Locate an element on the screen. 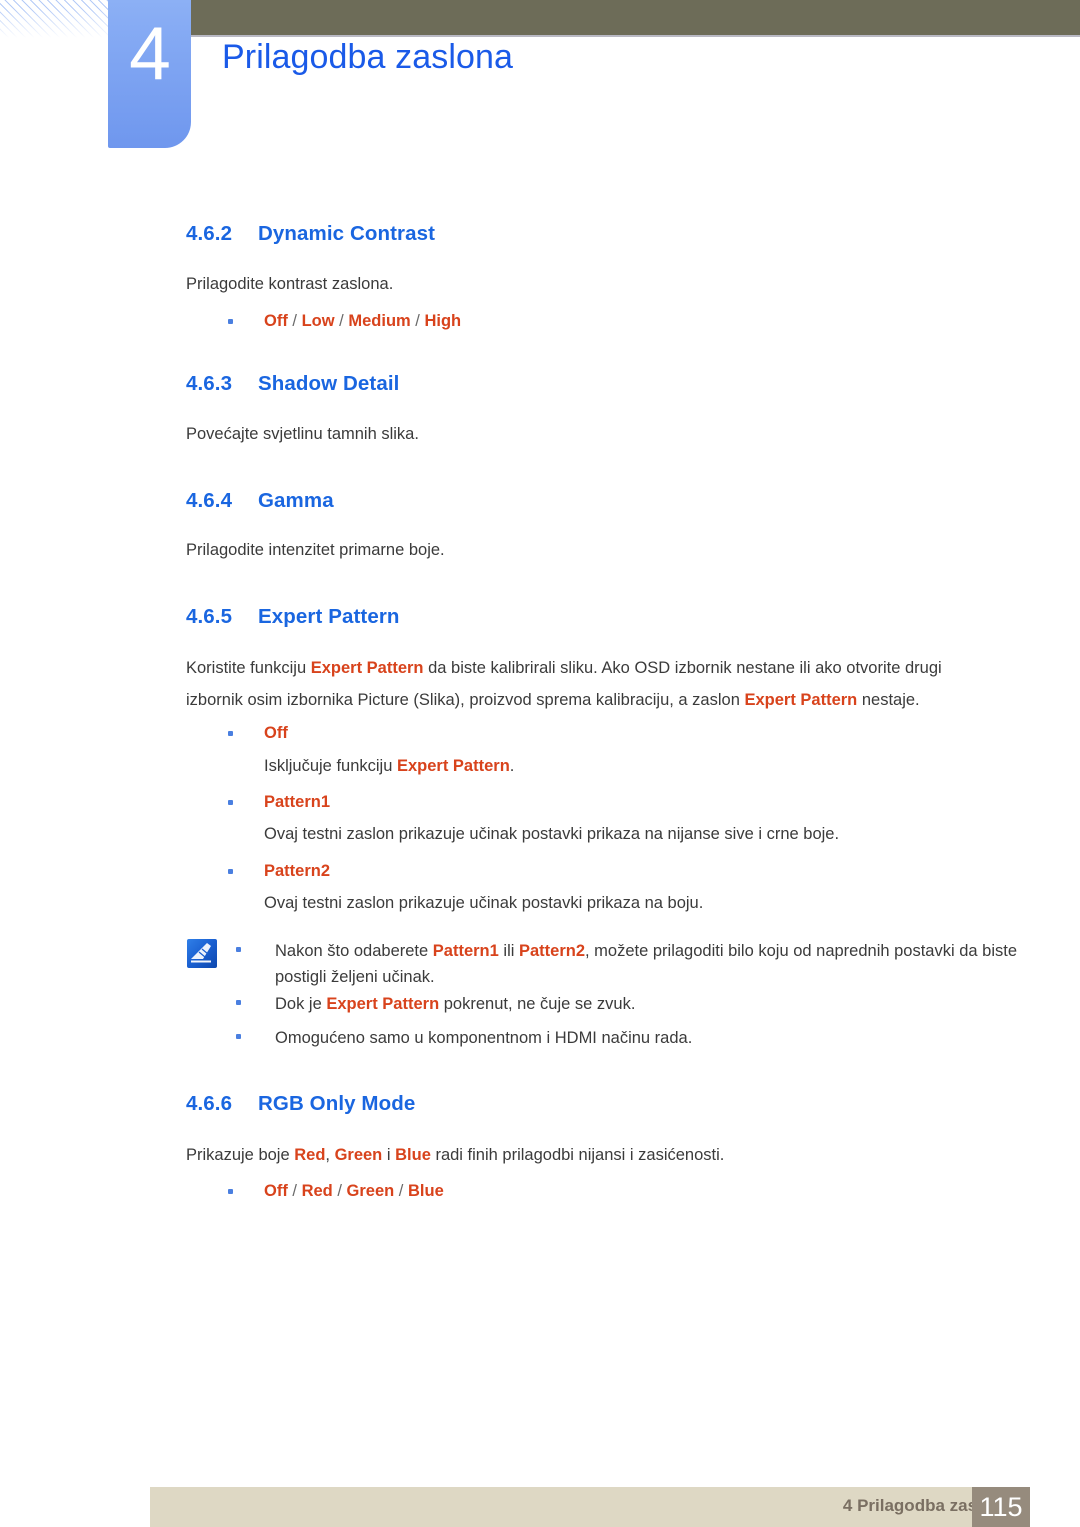 This screenshot has width=1080, height=1527. section-number: 4.6.5 is located at coordinates (209, 616).